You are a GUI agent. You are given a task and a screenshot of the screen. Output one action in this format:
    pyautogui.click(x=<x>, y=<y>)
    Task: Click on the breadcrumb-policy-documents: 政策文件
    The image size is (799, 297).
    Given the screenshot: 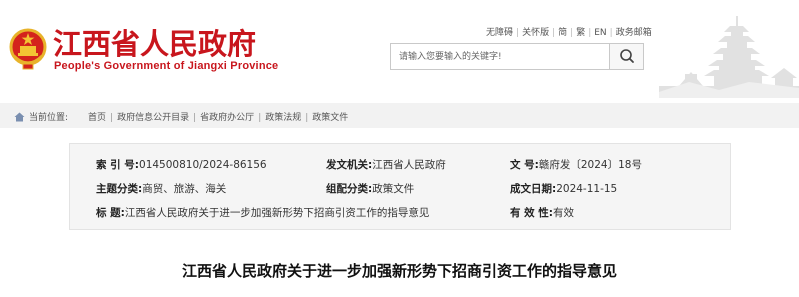 What is the action you would take?
    pyautogui.click(x=330, y=118)
    